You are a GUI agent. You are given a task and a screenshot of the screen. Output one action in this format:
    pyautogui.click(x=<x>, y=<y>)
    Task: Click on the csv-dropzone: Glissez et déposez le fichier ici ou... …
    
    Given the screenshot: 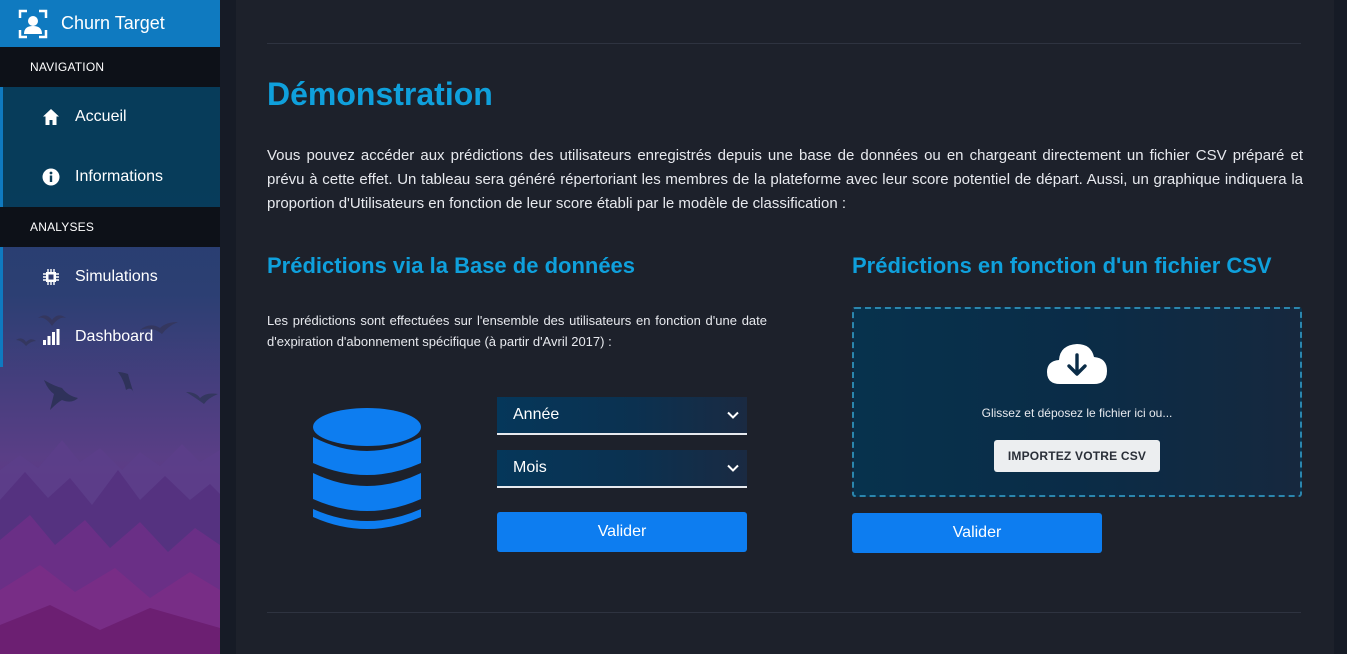 What is the action you would take?
    pyautogui.click(x=1077, y=402)
    